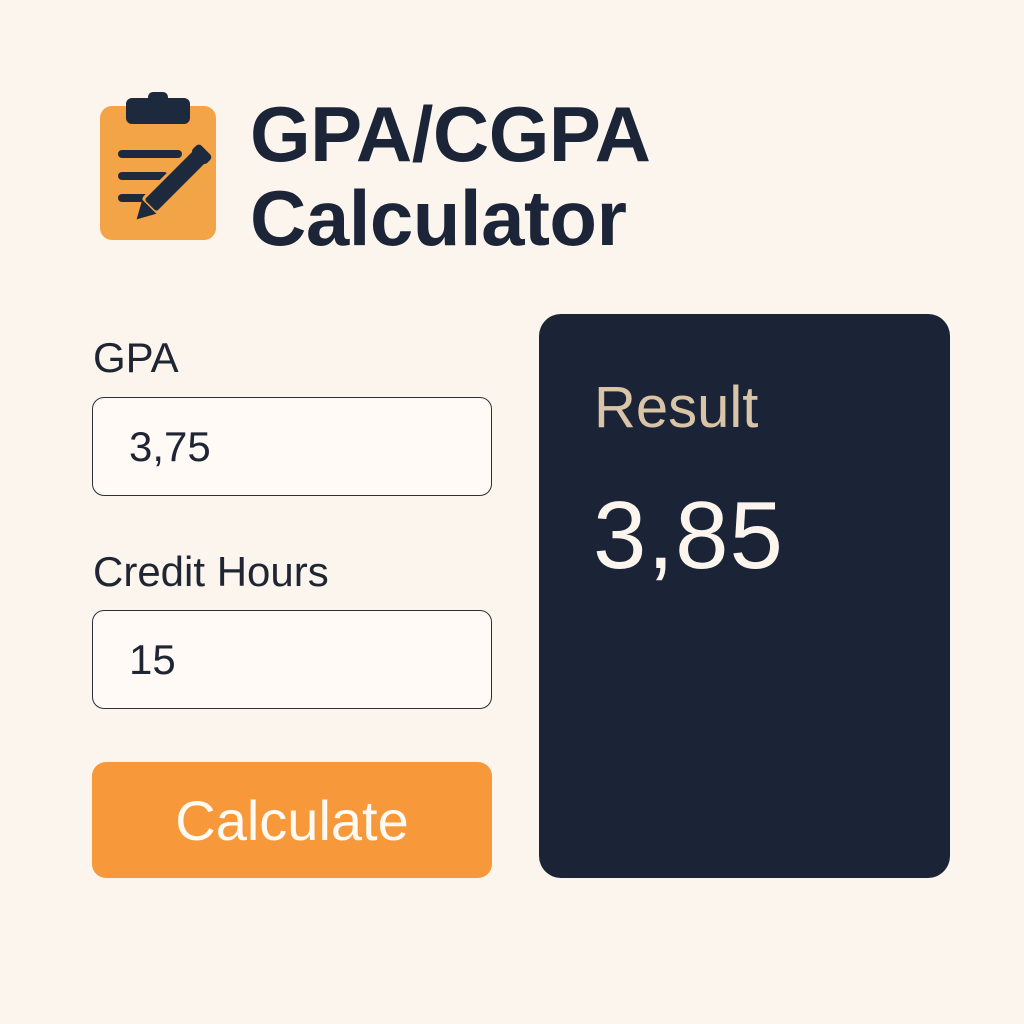 The width and height of the screenshot is (1024, 1024). I want to click on page-title-line1: GPA/CGPA, so click(450, 134).